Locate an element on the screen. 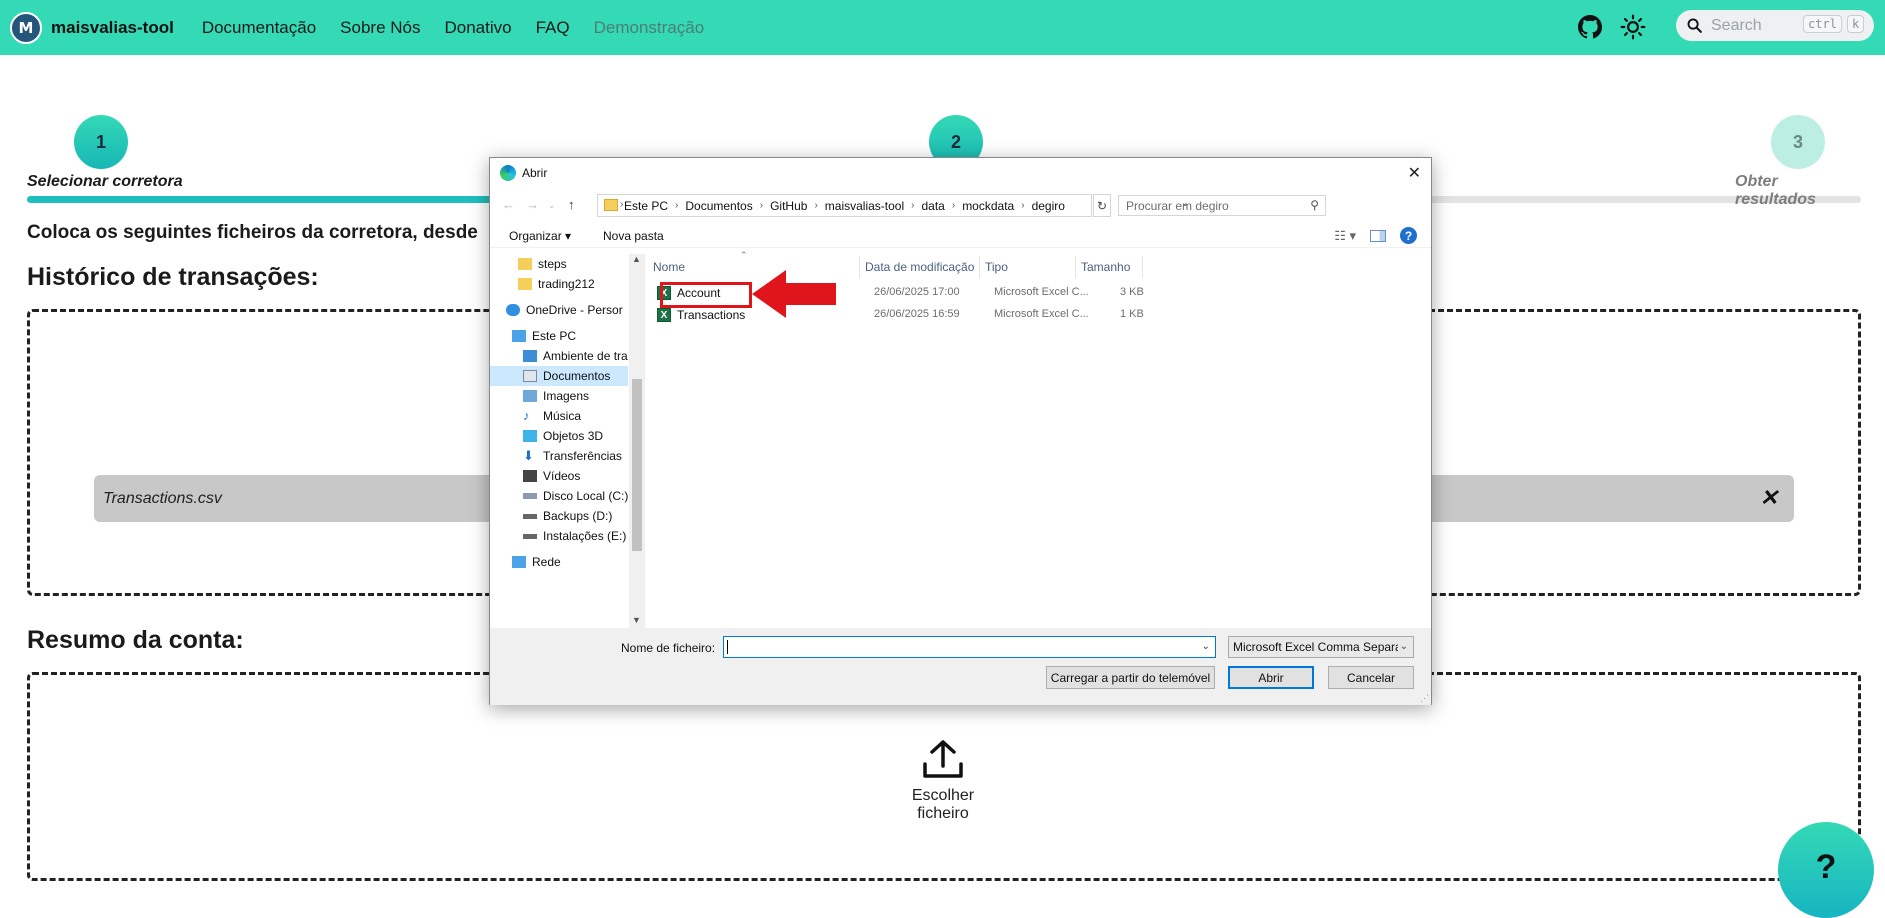 This screenshot has width=1885, height=918. nav-link-documentacao: Documentação is located at coordinates (259, 28).